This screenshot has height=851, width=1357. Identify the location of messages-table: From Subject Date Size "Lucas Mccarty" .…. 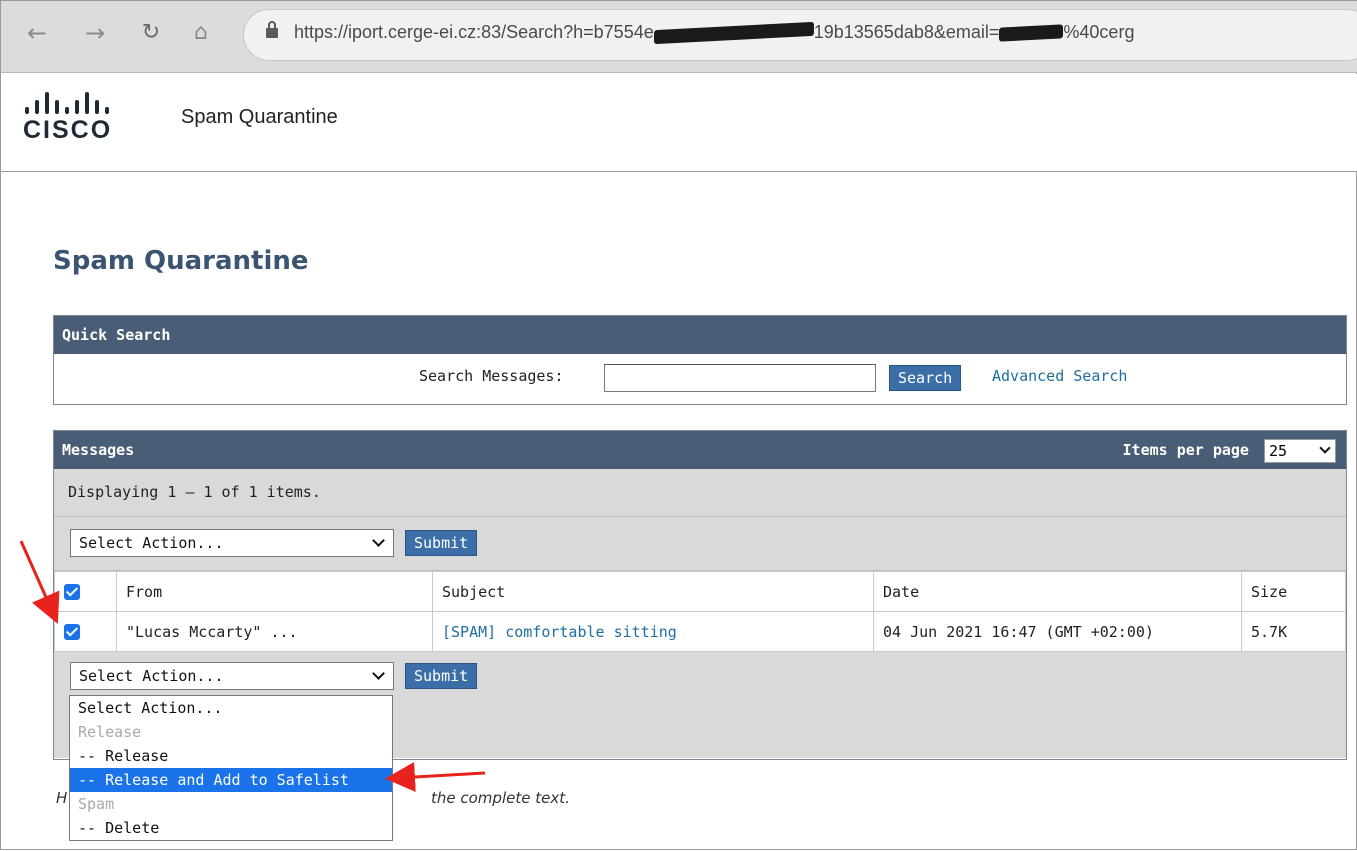
(700, 611).